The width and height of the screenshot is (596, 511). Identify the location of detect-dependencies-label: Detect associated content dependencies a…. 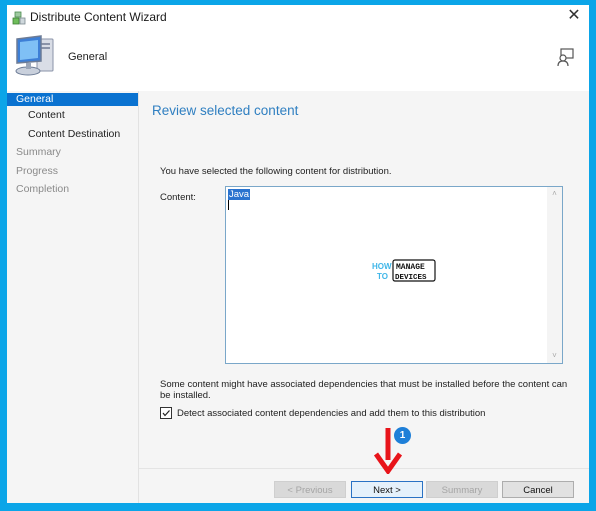
(331, 413).